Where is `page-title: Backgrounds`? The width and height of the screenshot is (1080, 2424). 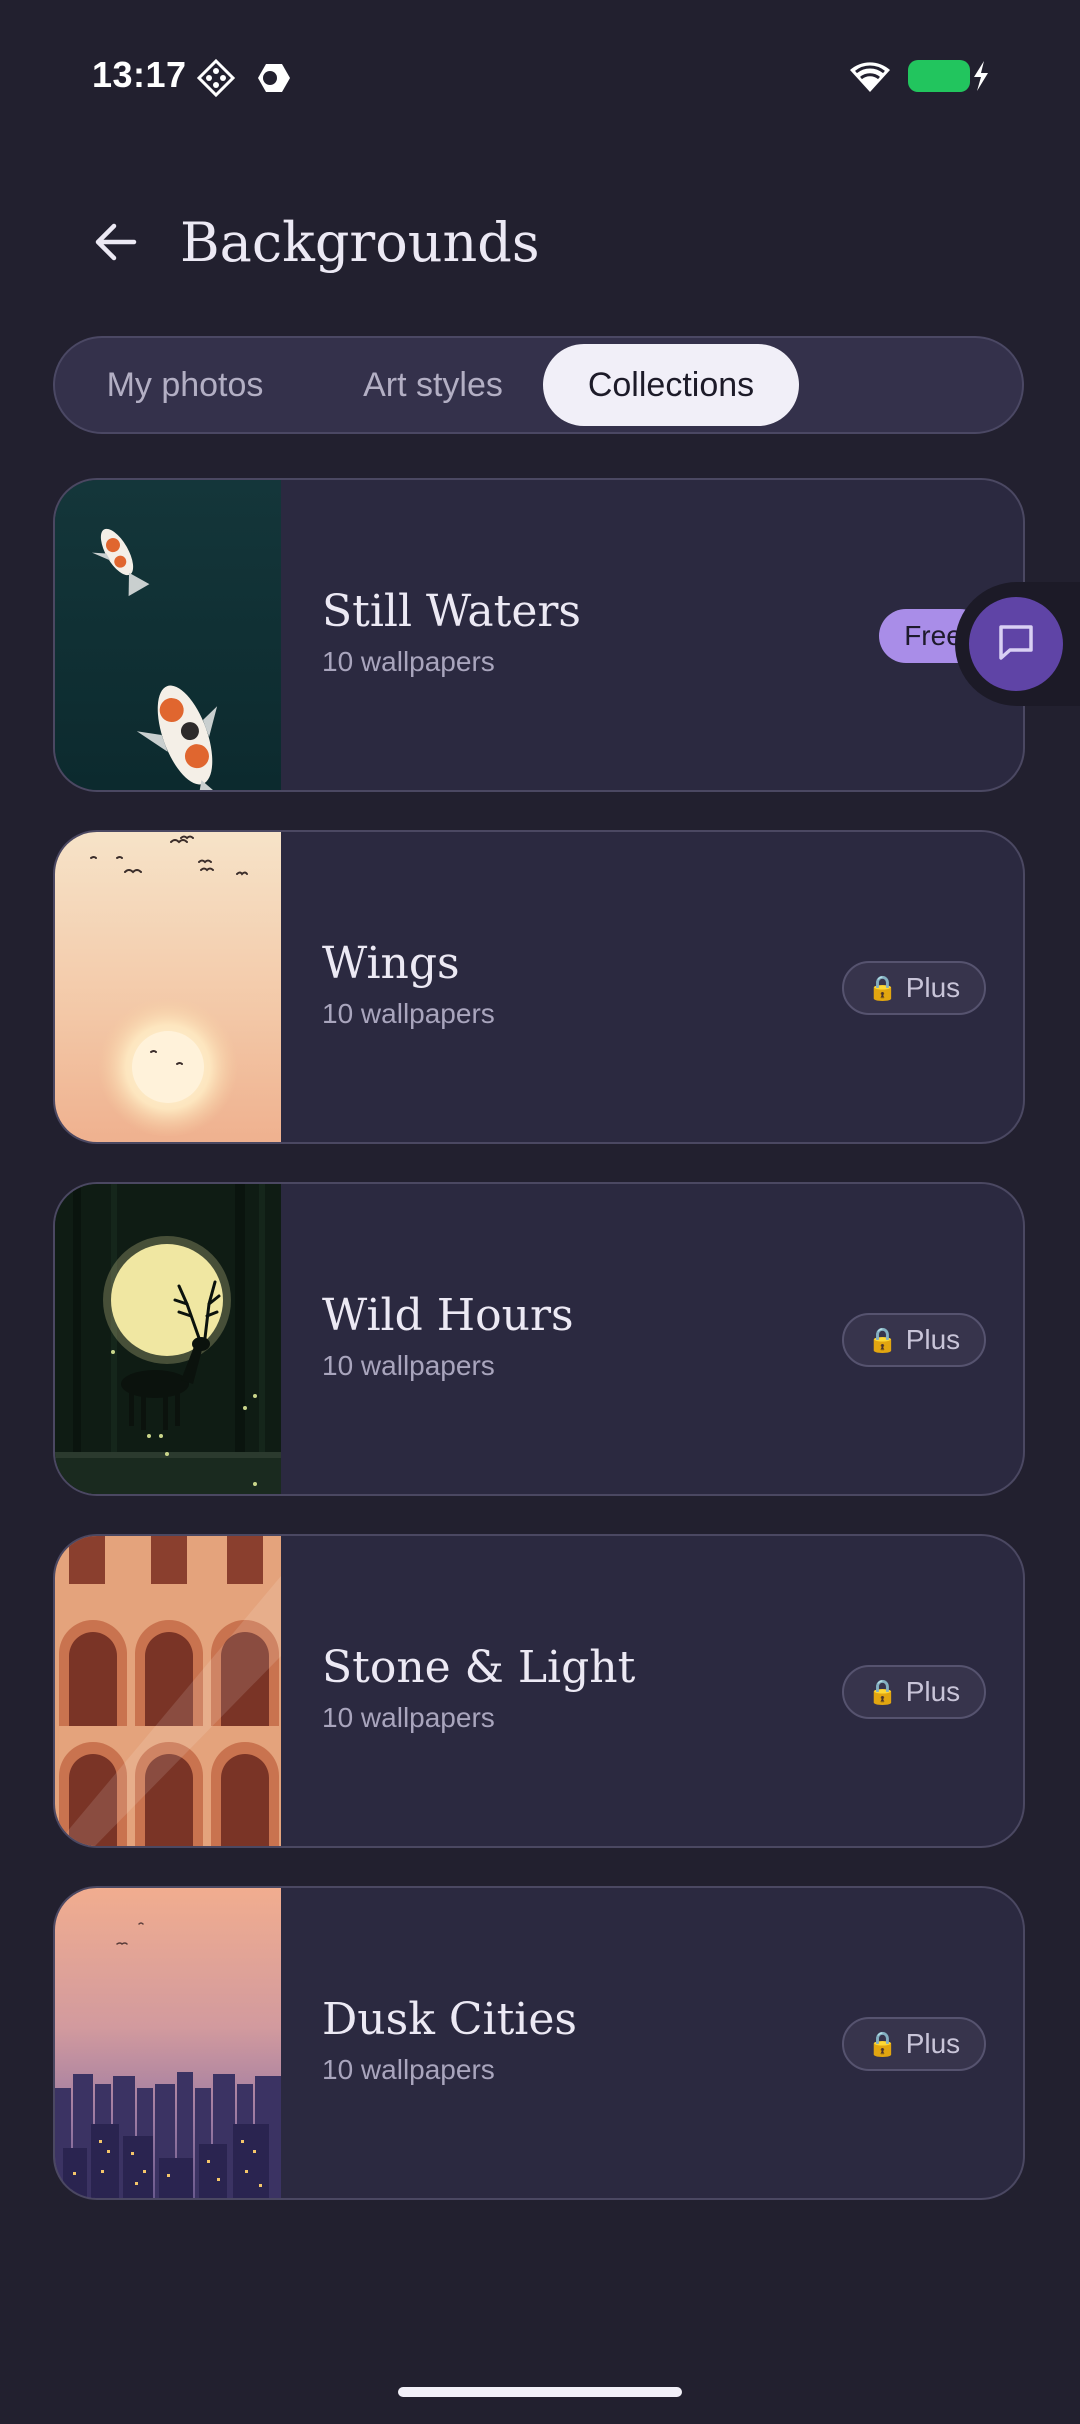 page-title: Backgrounds is located at coordinates (360, 242).